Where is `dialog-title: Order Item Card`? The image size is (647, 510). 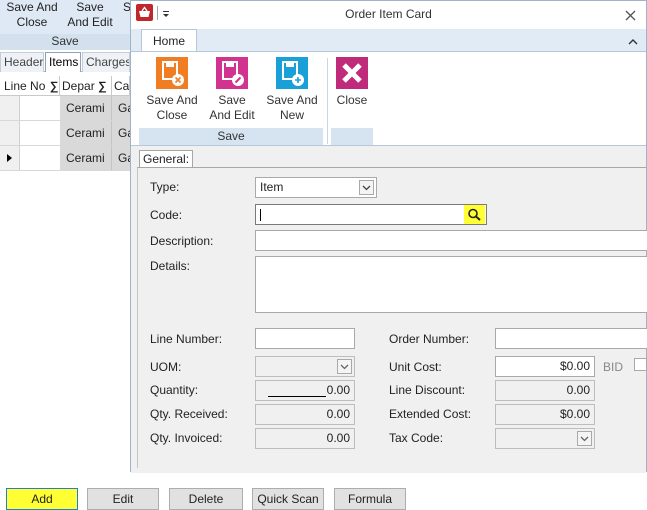 dialog-title: Order Item Card is located at coordinates (388, 14).